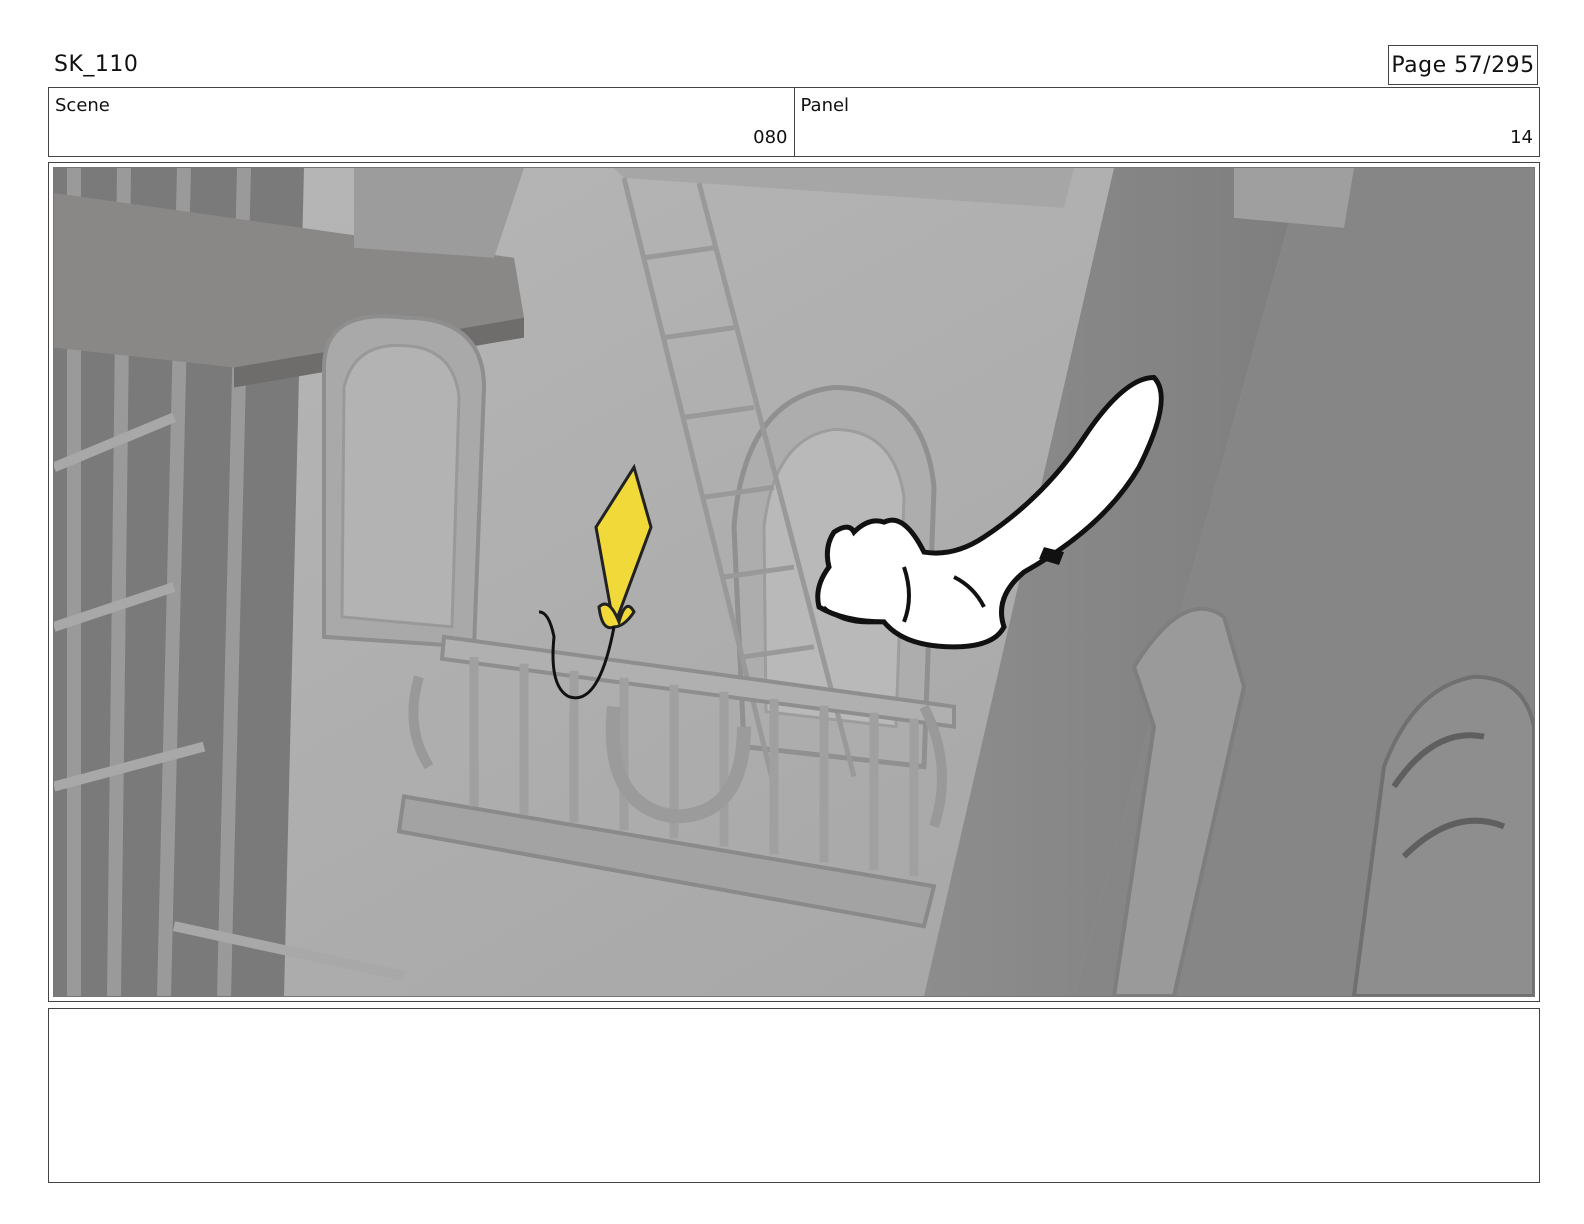  Describe the element at coordinates (1294, 198) in the screenshot. I see `top-right-fixture` at that location.